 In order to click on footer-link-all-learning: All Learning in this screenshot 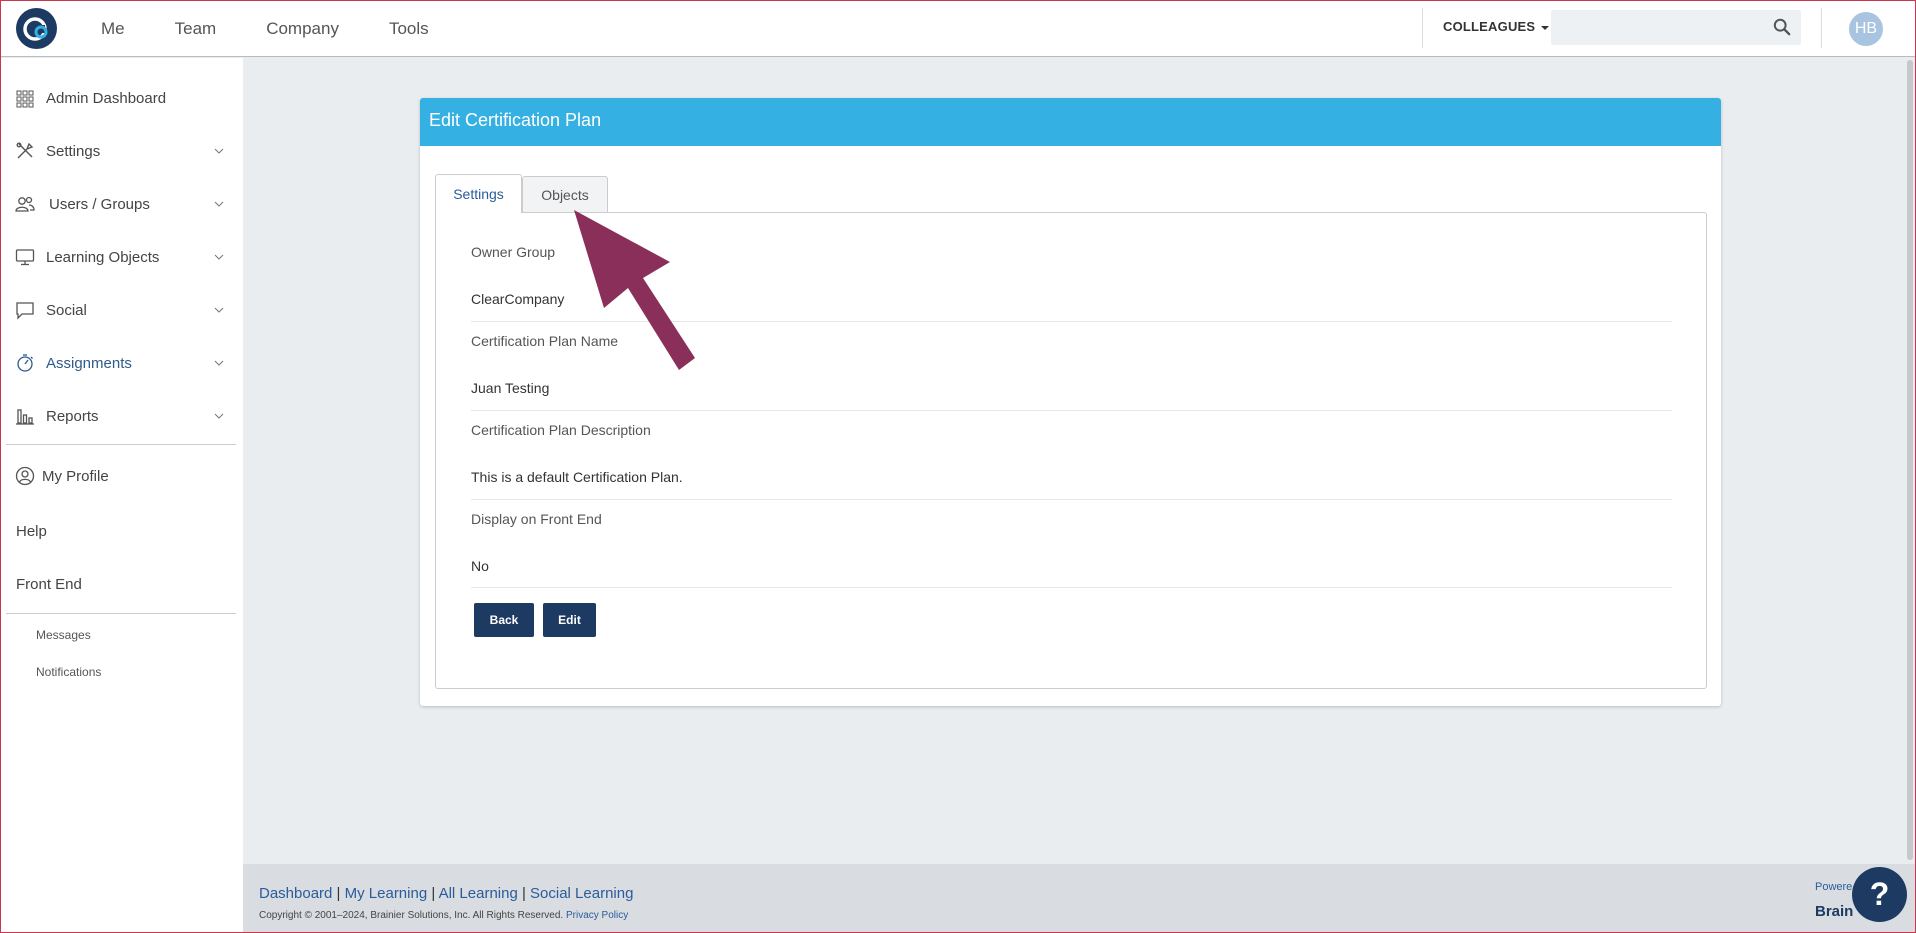, I will do `click(478, 893)`.